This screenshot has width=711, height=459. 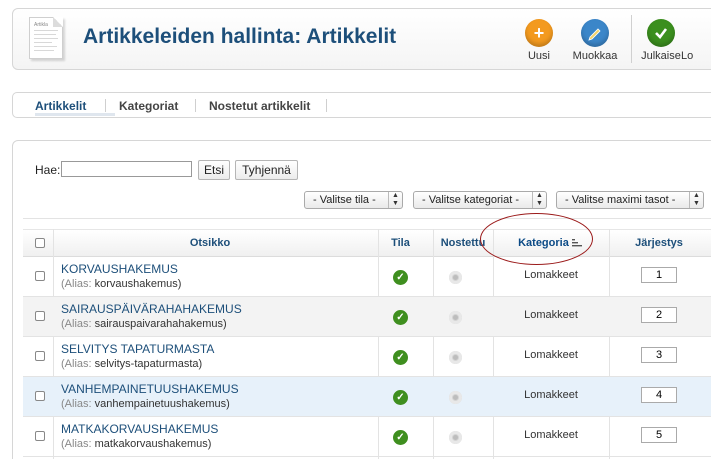 I want to click on pencil-icon, so click(x=595, y=33).